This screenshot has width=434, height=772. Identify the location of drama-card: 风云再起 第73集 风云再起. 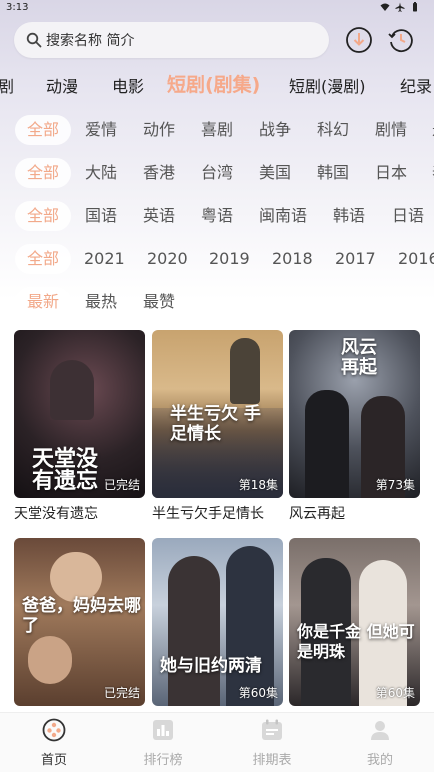
(354, 426).